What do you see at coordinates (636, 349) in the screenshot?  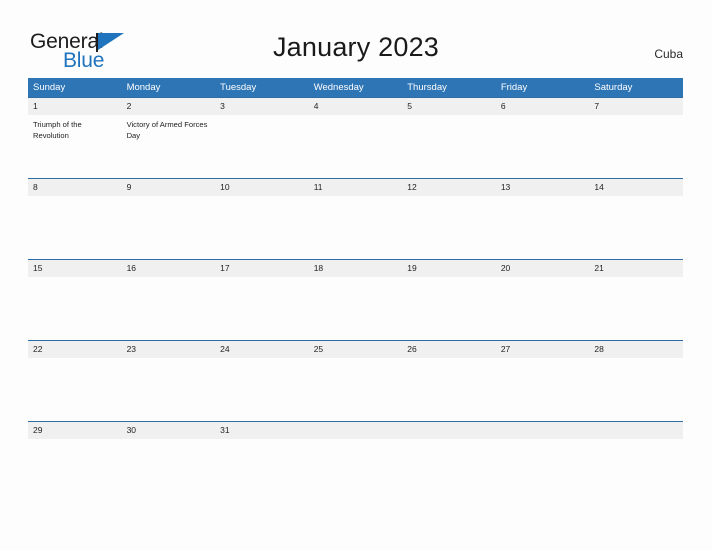 I see `date-number: 28` at bounding box center [636, 349].